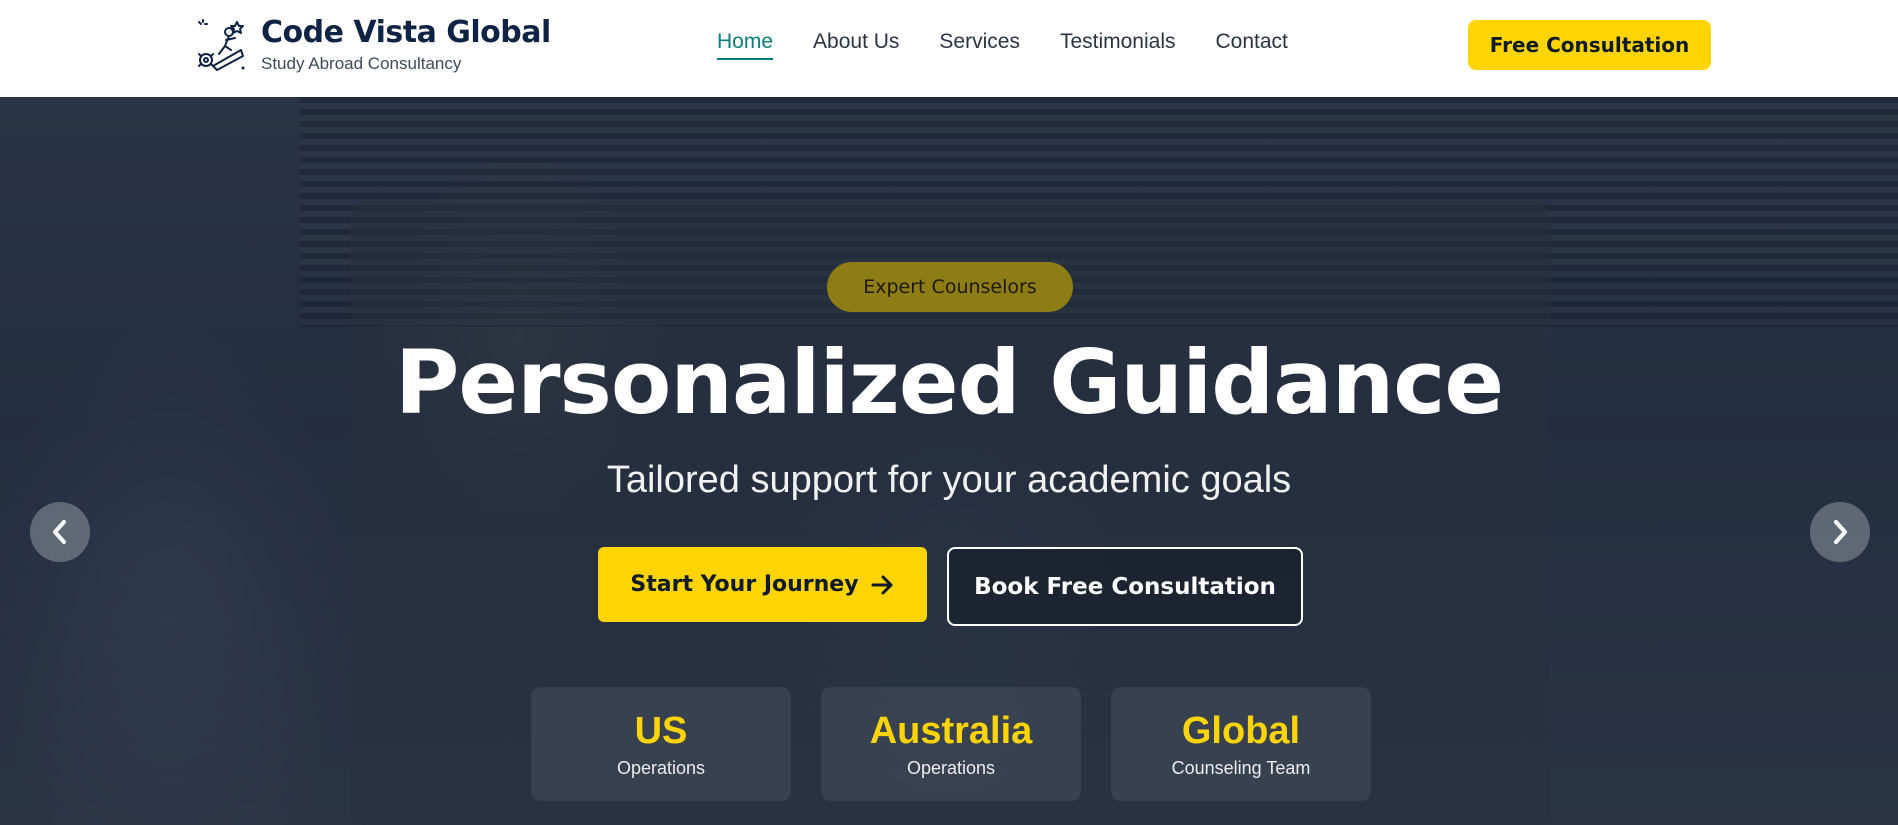  I want to click on nav-contact: Contact, so click(1252, 45).